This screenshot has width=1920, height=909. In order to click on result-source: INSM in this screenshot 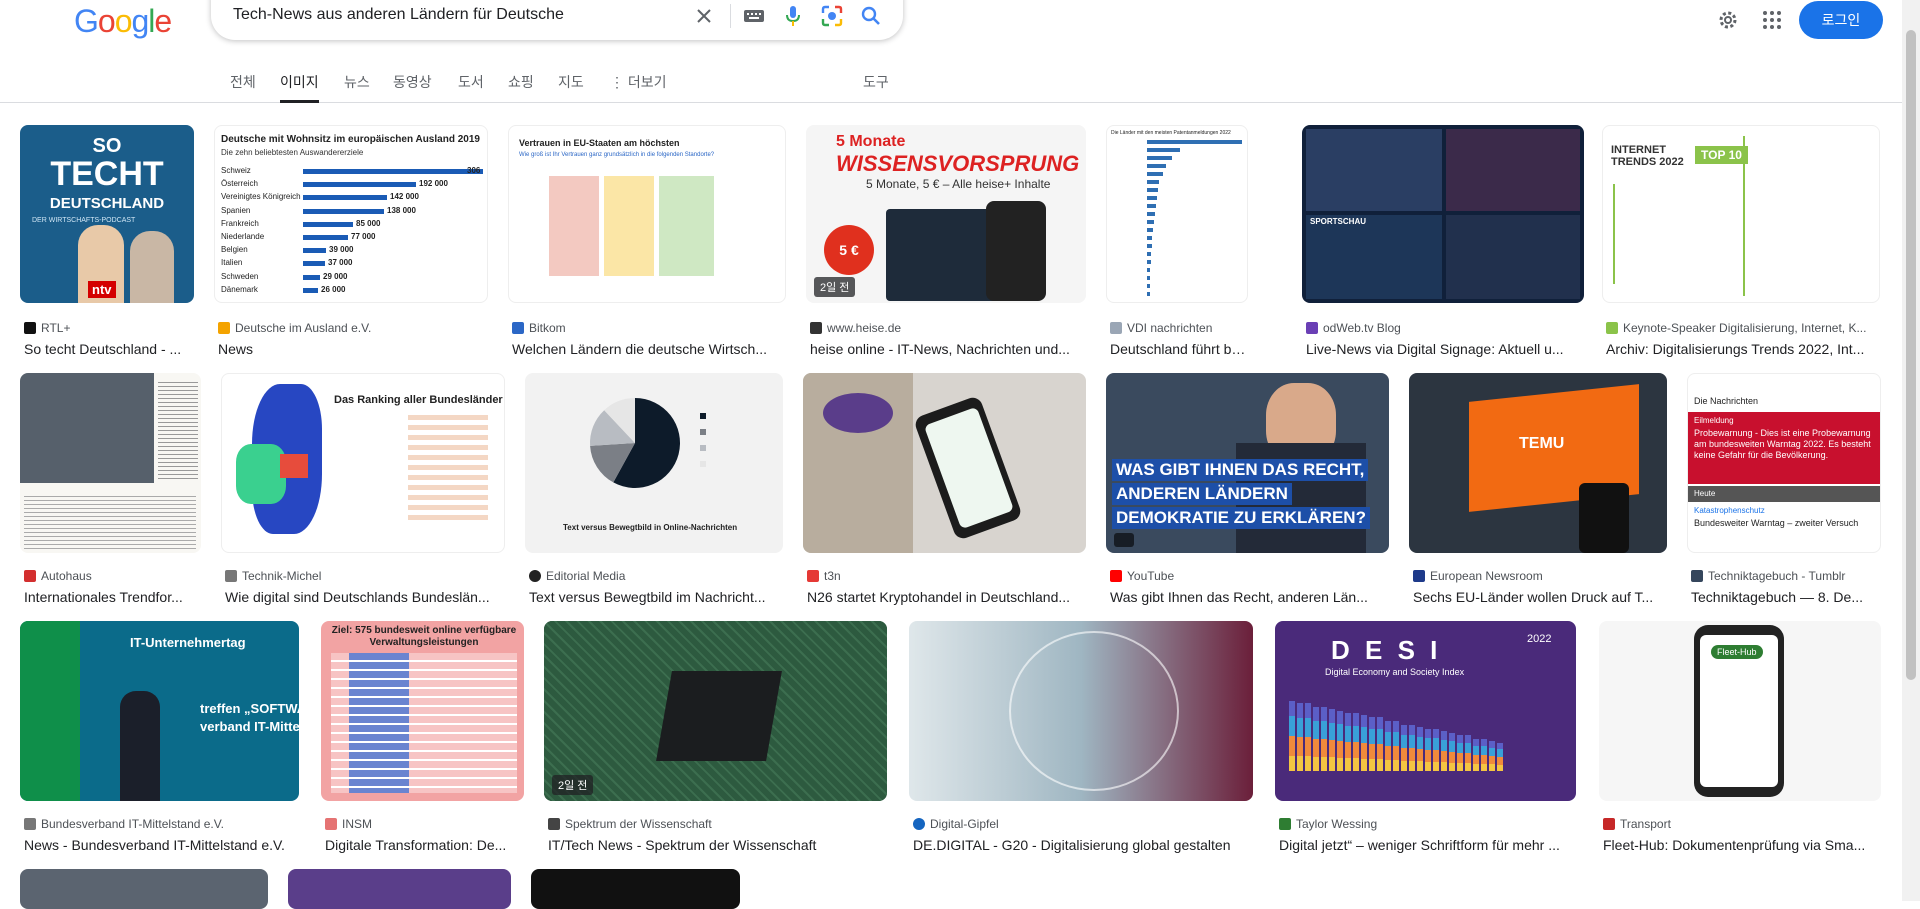, I will do `click(424, 824)`.